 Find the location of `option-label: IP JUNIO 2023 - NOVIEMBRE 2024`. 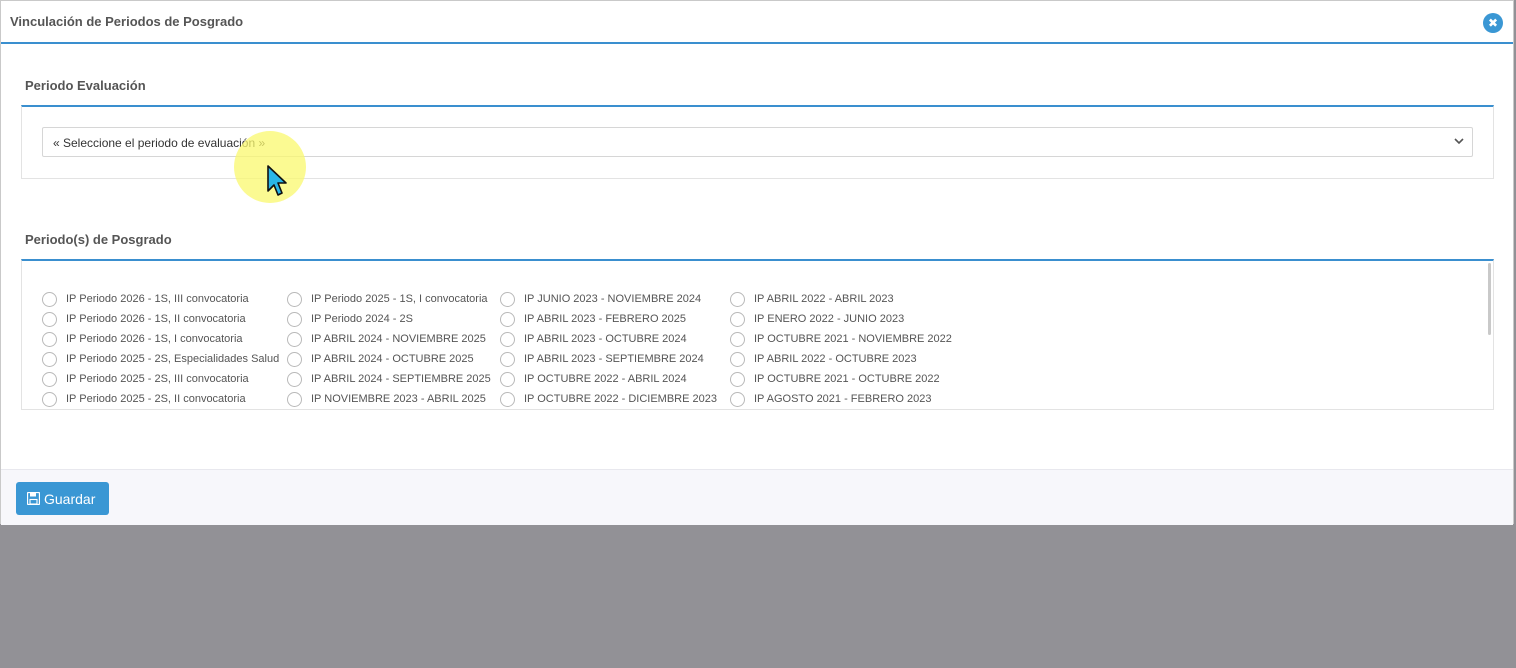

option-label: IP JUNIO 2023 - NOVIEMBRE 2024 is located at coordinates (613, 299).